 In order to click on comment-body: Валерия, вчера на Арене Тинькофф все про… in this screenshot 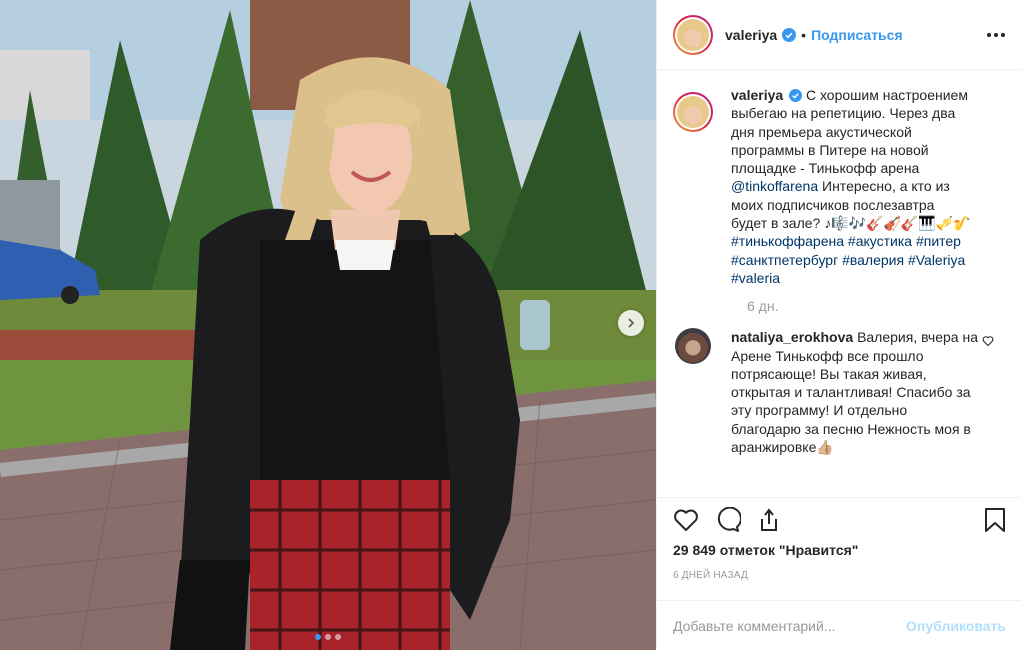, I will do `click(854, 392)`.